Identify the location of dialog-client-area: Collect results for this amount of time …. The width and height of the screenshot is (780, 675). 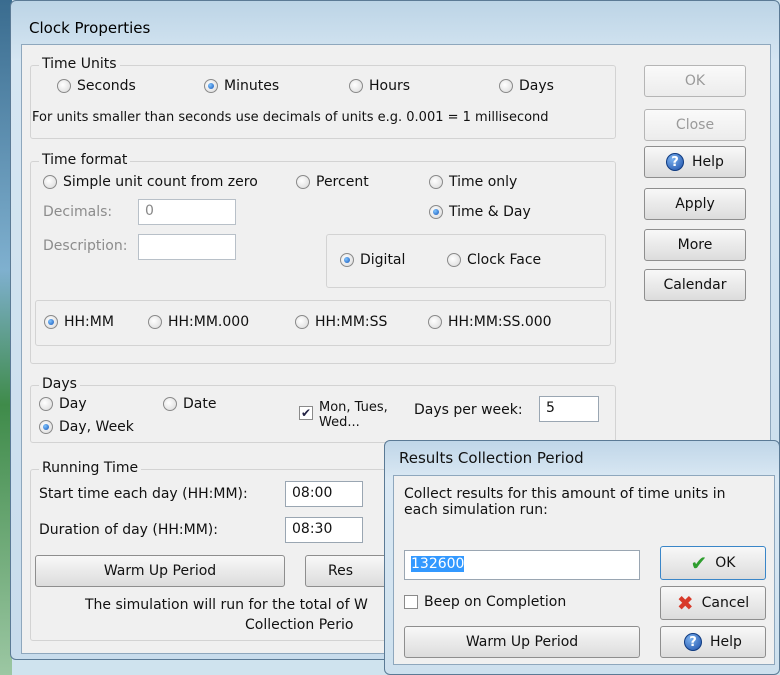
(584, 570).